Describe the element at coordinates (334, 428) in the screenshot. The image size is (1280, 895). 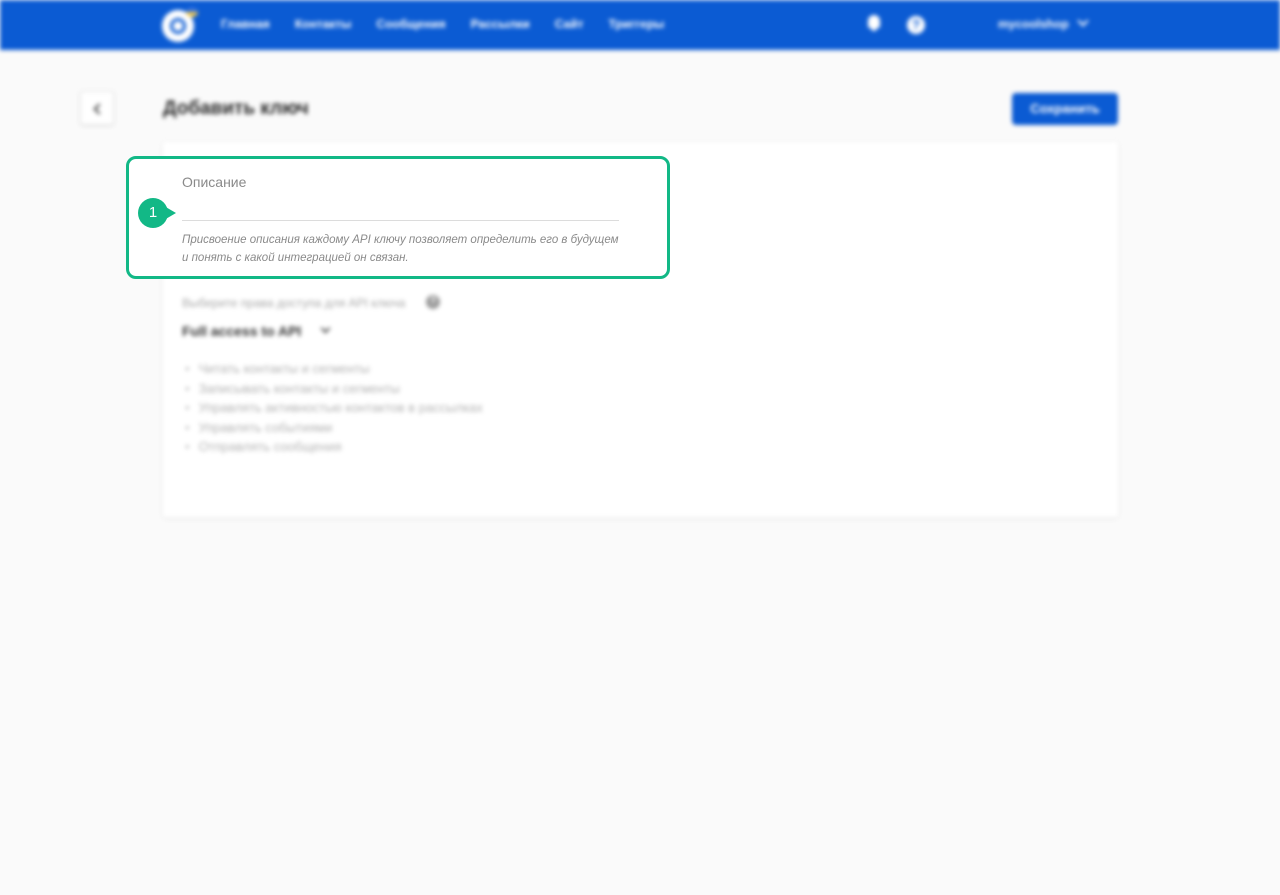
I see `list-item: Управлять событиями` at that location.